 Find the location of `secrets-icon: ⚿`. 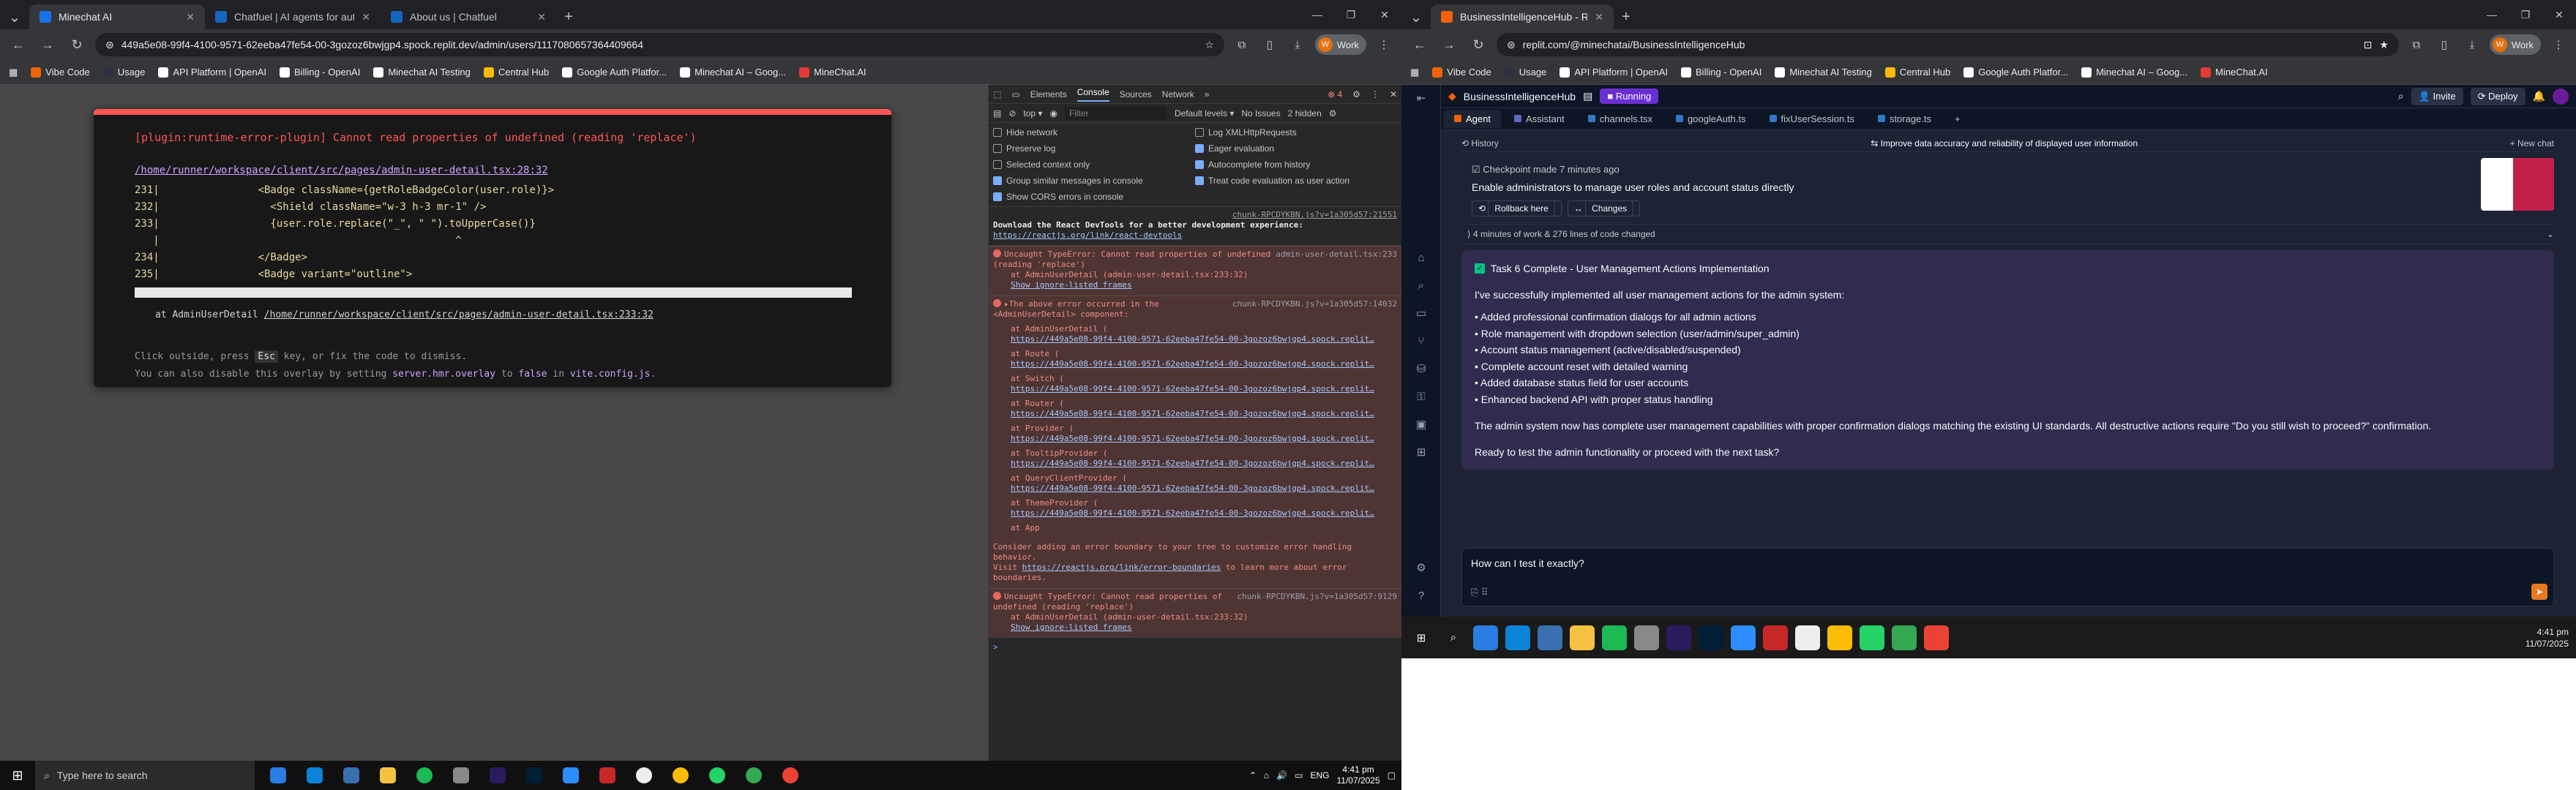

secrets-icon: ⚿ is located at coordinates (1421, 397).